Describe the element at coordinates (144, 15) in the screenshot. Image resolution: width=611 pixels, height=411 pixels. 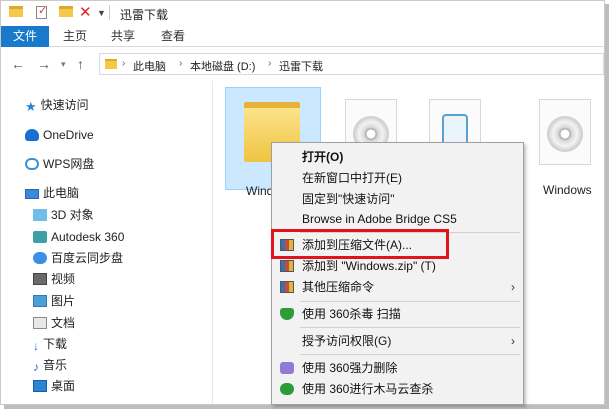
I see `window-title: 迅雷下载` at that location.